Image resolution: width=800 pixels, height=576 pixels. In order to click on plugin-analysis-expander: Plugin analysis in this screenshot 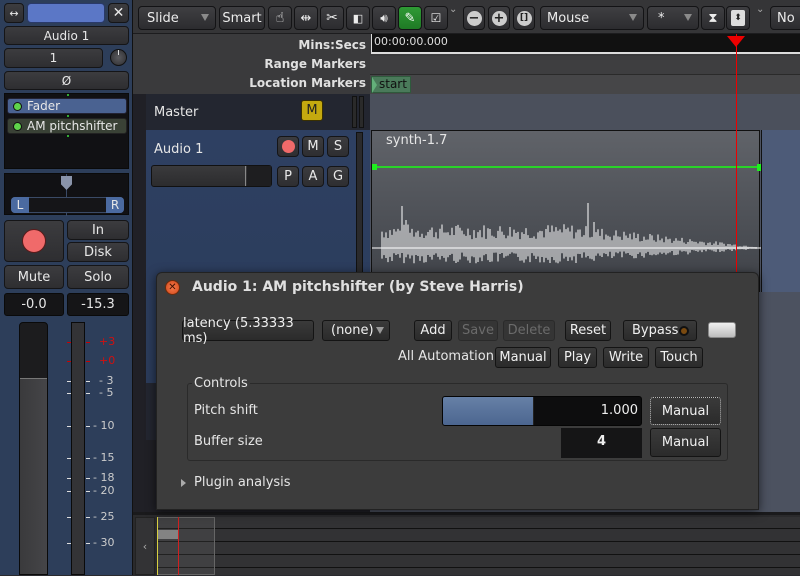, I will do `click(236, 482)`.